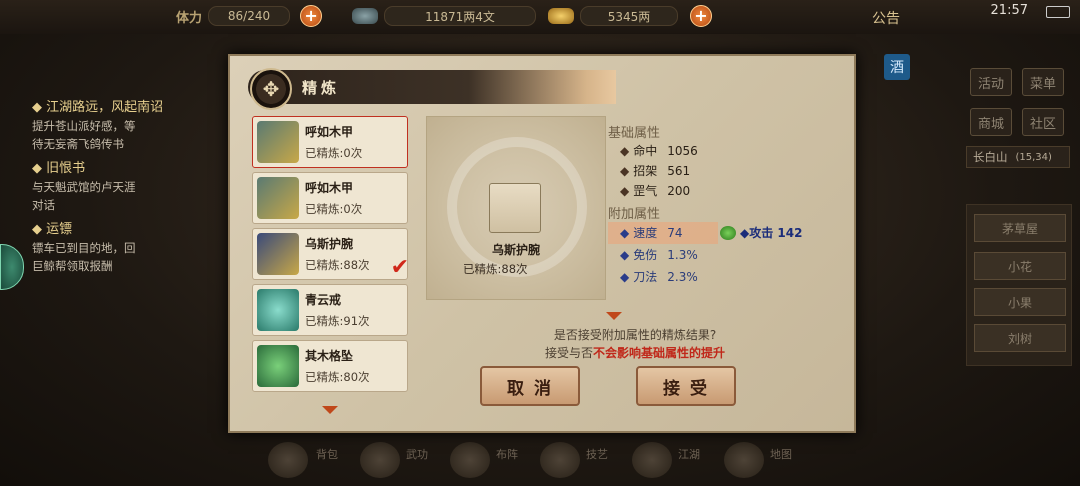 This screenshot has height=486, width=1080. Describe the element at coordinates (84, 187) in the screenshot. I see `quest-desc: 与天魁武馆的卢天涯` at that location.